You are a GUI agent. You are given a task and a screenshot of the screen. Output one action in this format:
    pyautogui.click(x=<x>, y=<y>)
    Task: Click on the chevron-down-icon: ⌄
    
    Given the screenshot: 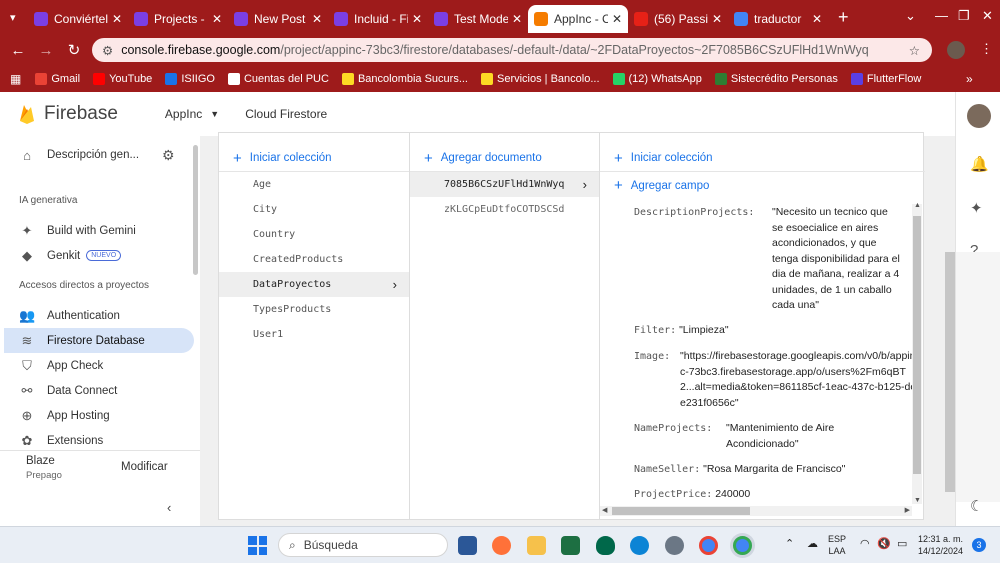 What is the action you would take?
    pyautogui.click(x=910, y=16)
    